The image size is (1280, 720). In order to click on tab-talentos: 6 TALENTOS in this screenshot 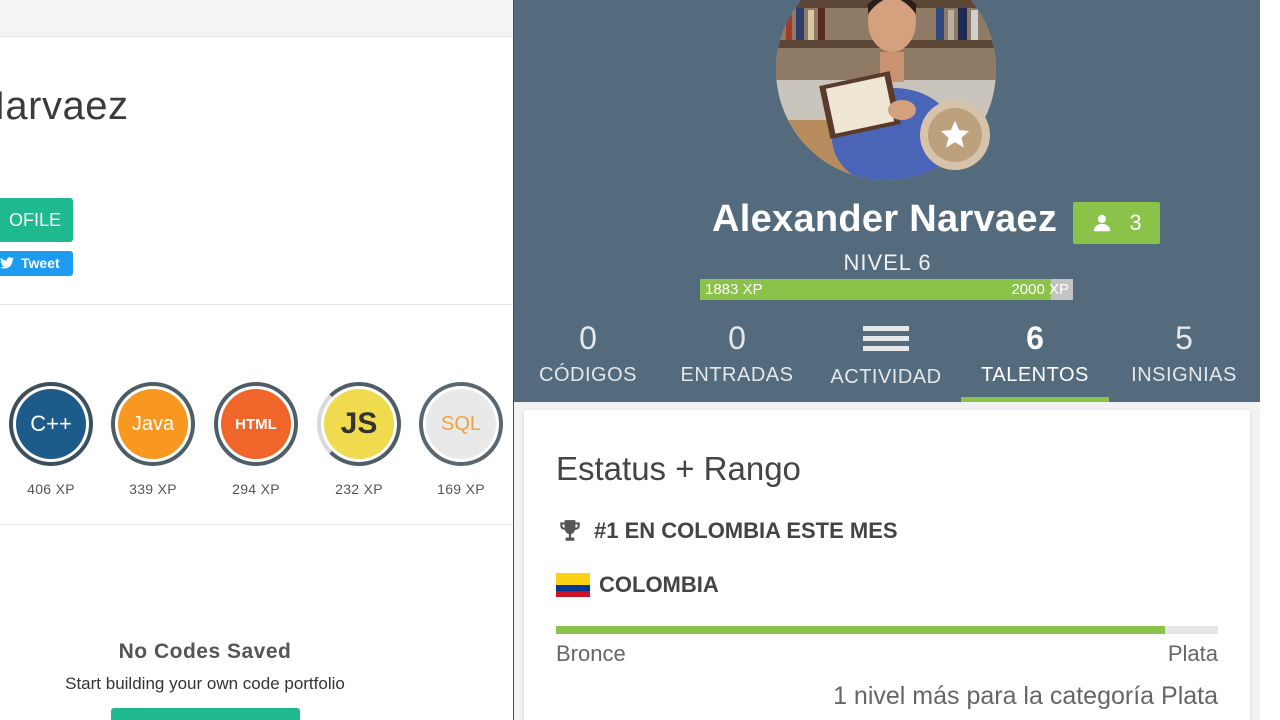, I will do `click(1035, 352)`.